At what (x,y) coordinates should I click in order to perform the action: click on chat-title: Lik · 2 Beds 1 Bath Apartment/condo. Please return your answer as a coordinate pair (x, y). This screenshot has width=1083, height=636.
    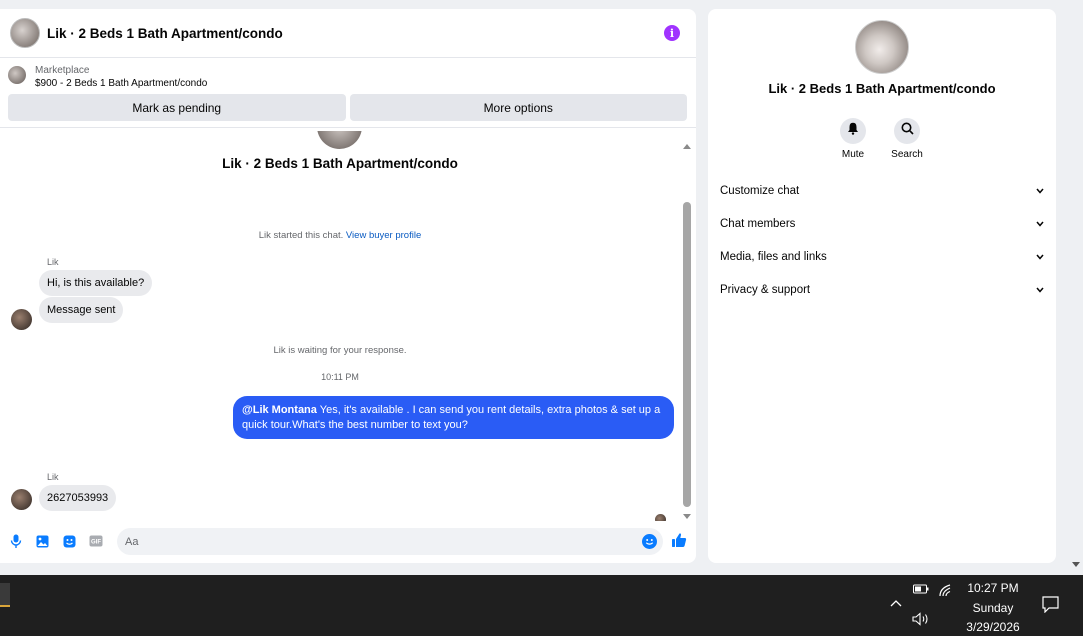
    Looking at the image, I should click on (165, 33).